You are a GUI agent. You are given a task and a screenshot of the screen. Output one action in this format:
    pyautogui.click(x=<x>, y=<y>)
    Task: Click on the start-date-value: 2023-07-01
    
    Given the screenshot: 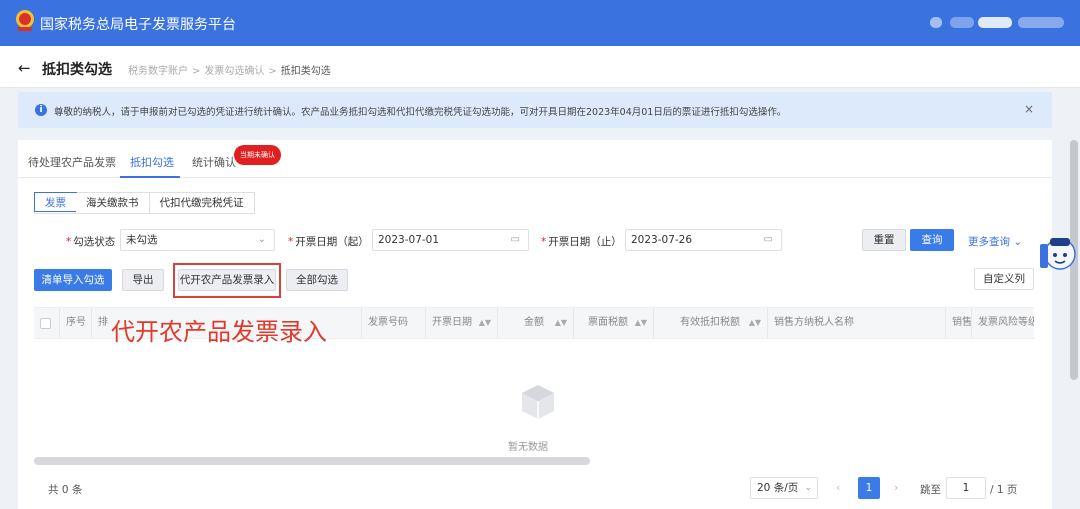 What is the action you would take?
    pyautogui.click(x=409, y=240)
    